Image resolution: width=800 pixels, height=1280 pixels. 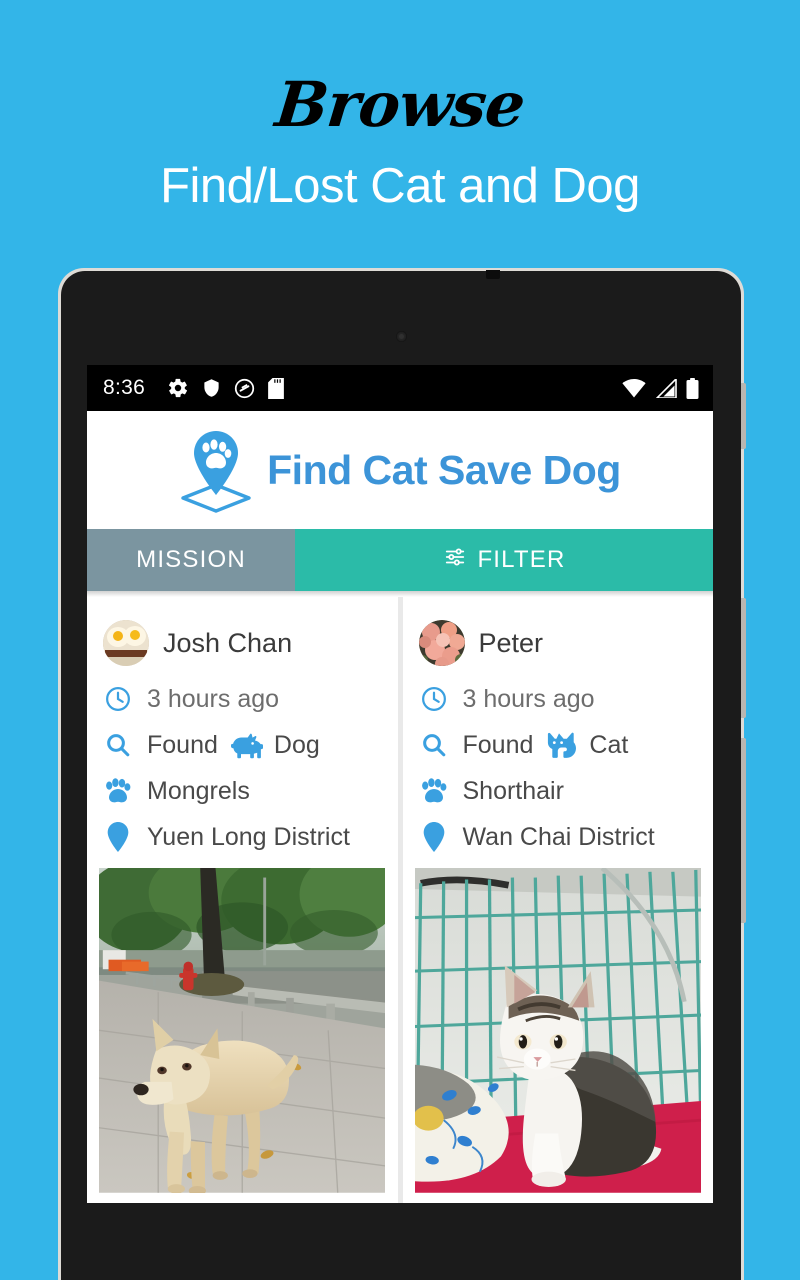 What do you see at coordinates (511, 642) in the screenshot?
I see `post-author-name: Peter` at bounding box center [511, 642].